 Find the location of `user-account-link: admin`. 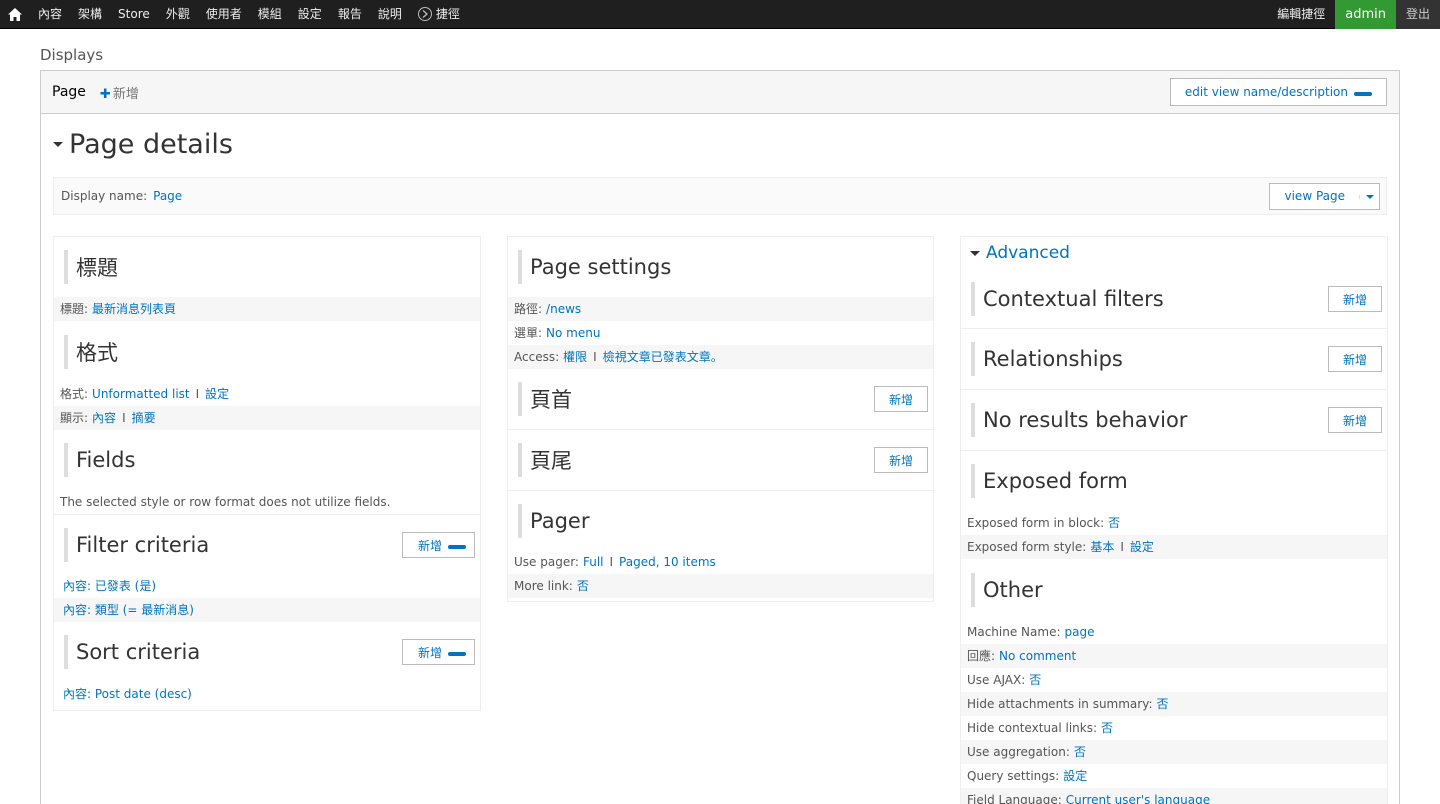

user-account-link: admin is located at coordinates (1365, 14).